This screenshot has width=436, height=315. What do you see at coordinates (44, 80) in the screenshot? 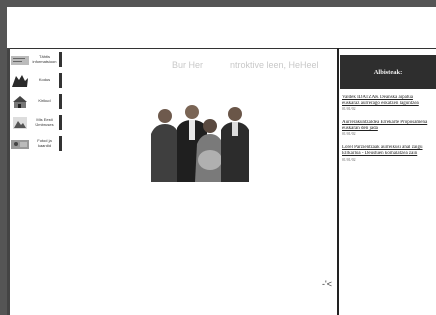
I see `sidebar-item-label: Kodus` at bounding box center [44, 80].